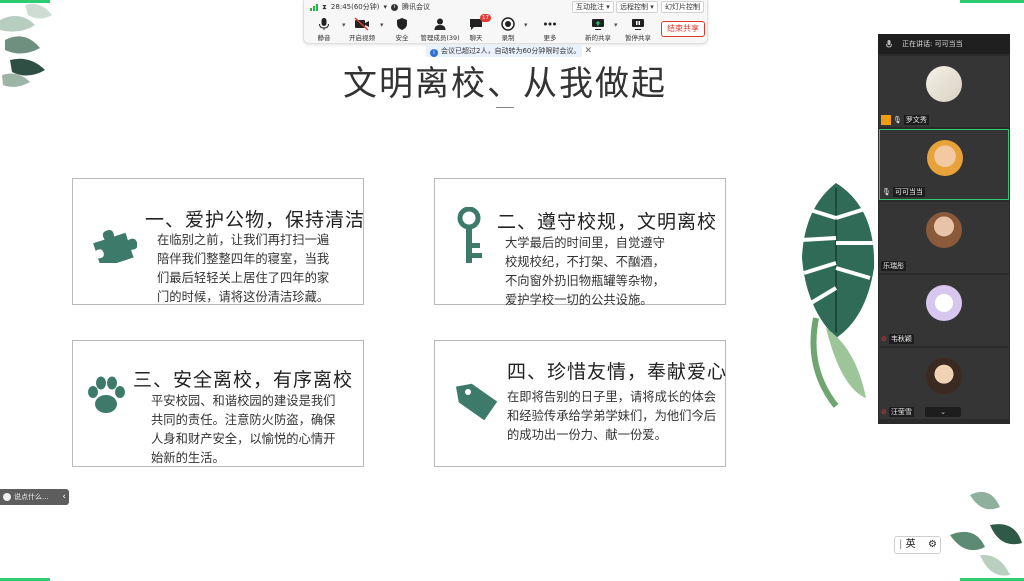 Image resolution: width=1024 pixels, height=581 pixels. I want to click on participant-name-tag: ⊘ 韦秋颖, so click(897, 339).